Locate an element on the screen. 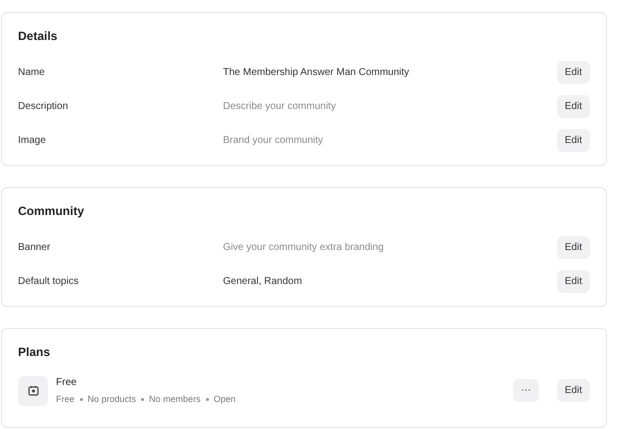  field-value: Give your community extra branding is located at coordinates (304, 247).